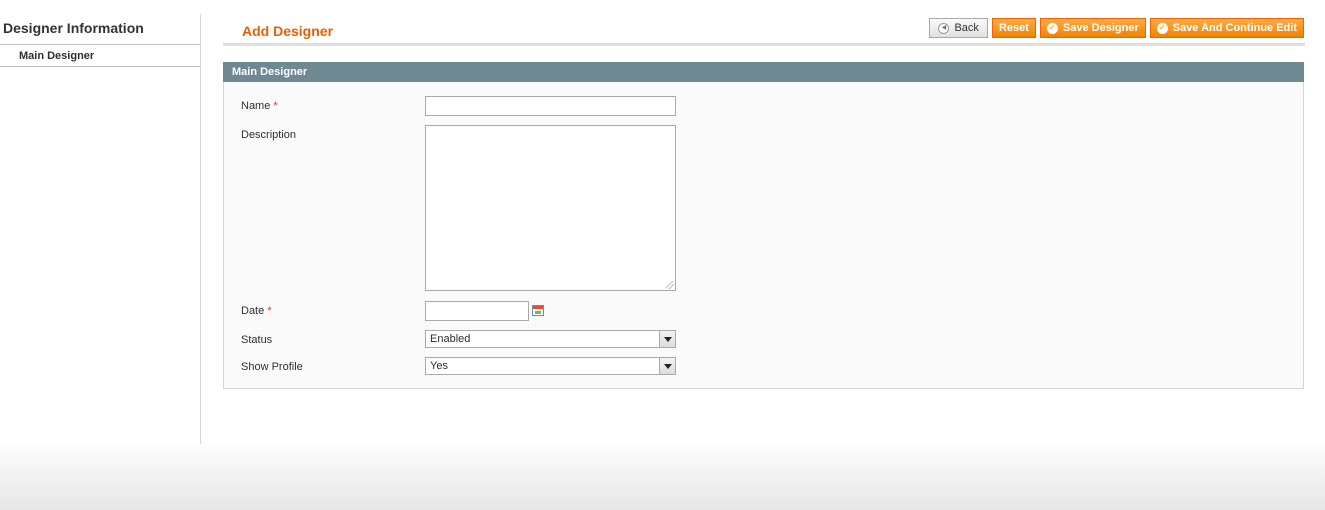 Image resolution: width=1325 pixels, height=510 pixels. I want to click on save-and-continue-button: ✓ Save And Continue Edit, so click(1226, 28).